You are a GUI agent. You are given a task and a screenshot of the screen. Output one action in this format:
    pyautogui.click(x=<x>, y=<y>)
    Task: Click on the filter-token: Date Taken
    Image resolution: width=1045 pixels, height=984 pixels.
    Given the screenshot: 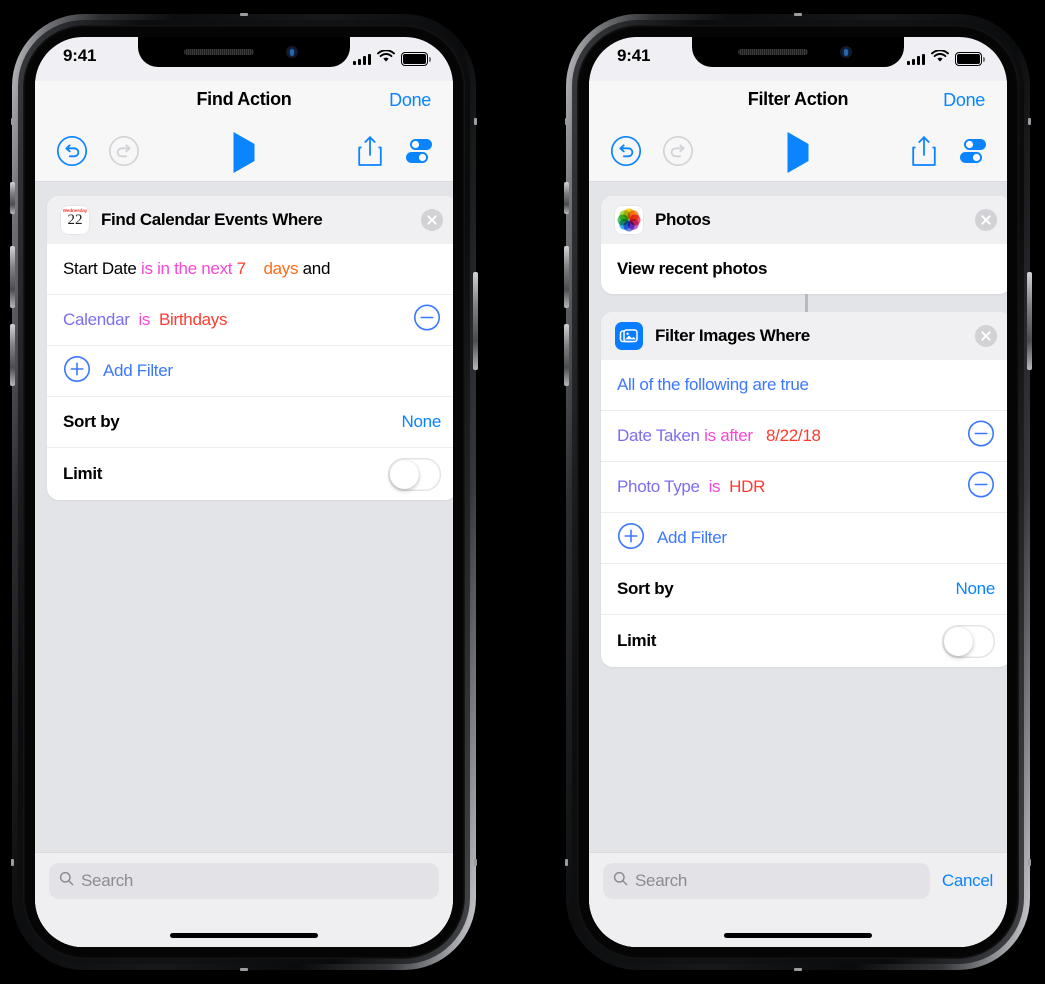 What is the action you would take?
    pyautogui.click(x=660, y=436)
    